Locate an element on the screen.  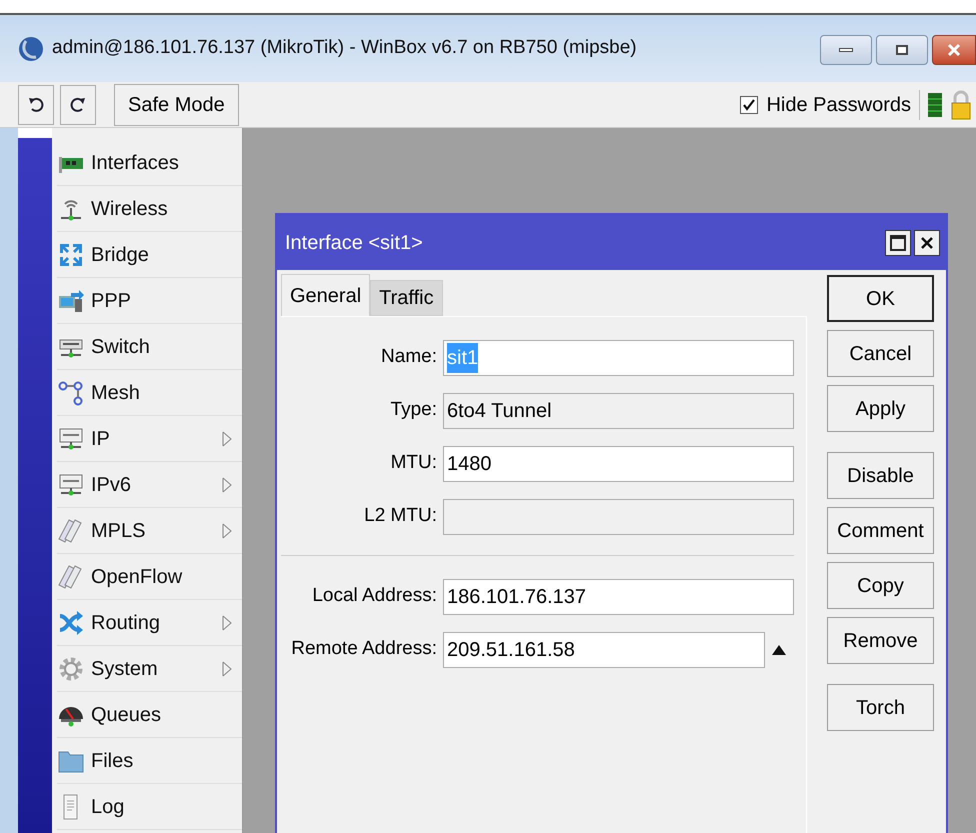
redo-icon is located at coordinates (78, 105).